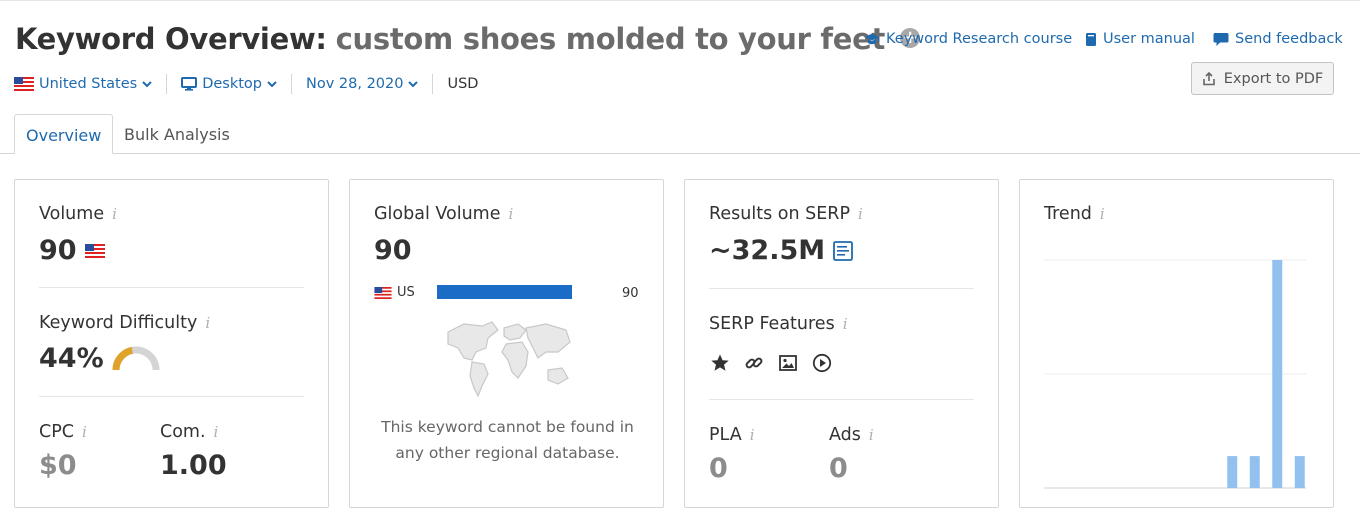 The width and height of the screenshot is (1360, 514). I want to click on export-icon, so click(1208, 78).